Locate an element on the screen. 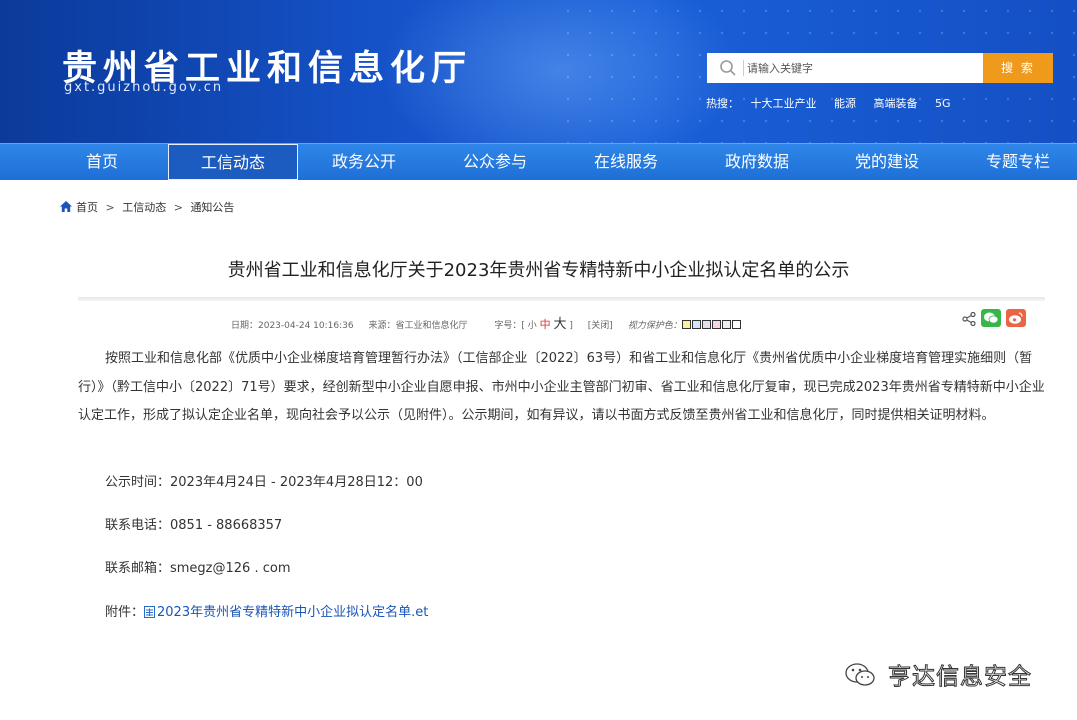 This screenshot has height=720, width=1077. spreadsheet-file-icon is located at coordinates (150, 612).